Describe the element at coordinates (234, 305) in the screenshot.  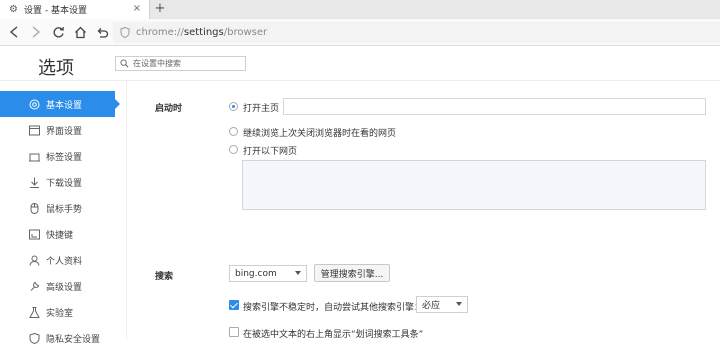
I see `fallback-engine-checkbox` at that location.